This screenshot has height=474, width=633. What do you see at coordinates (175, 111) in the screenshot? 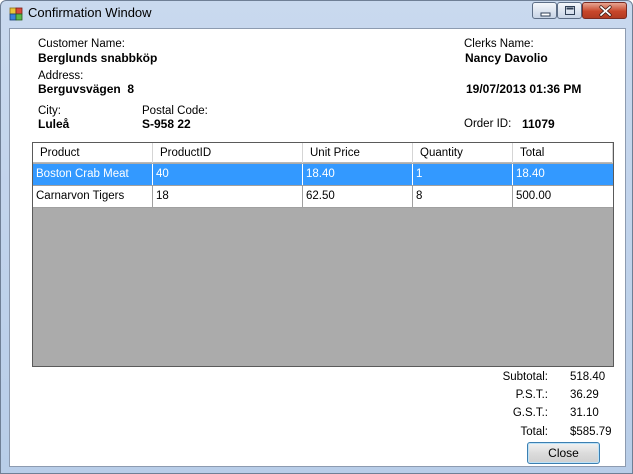
I see `postal-code-label: Postal Code:` at bounding box center [175, 111].